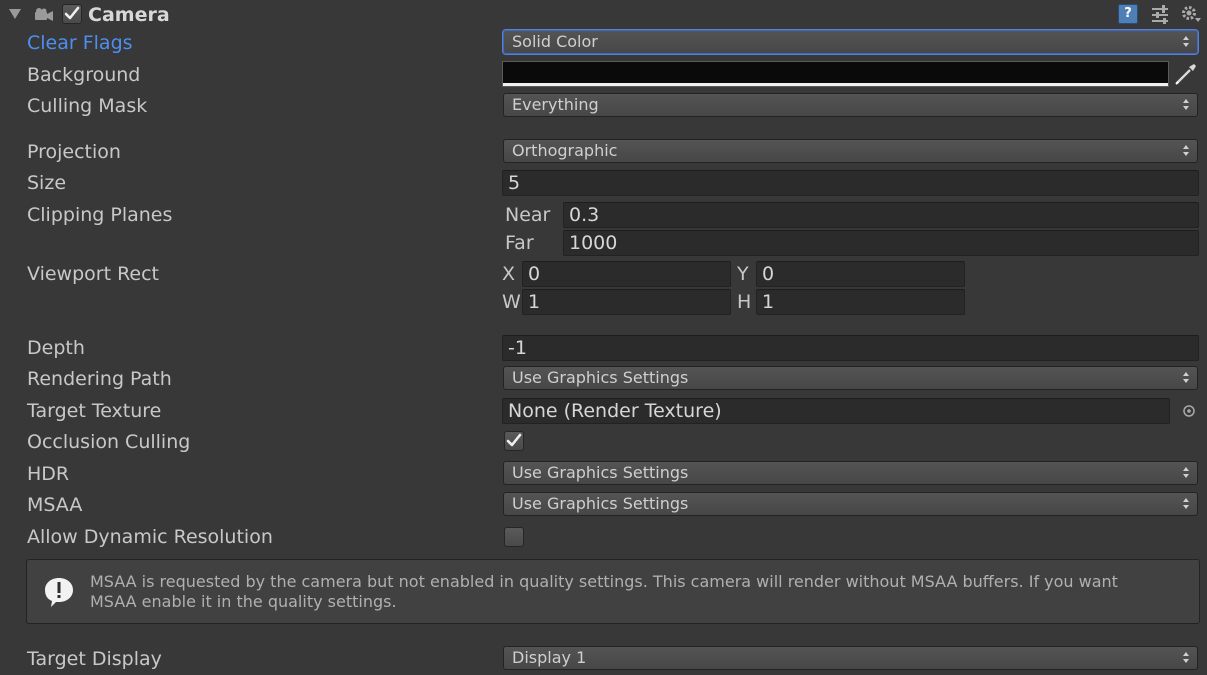  Describe the element at coordinates (94, 659) in the screenshot. I see `target-display-label: Target Display` at that location.